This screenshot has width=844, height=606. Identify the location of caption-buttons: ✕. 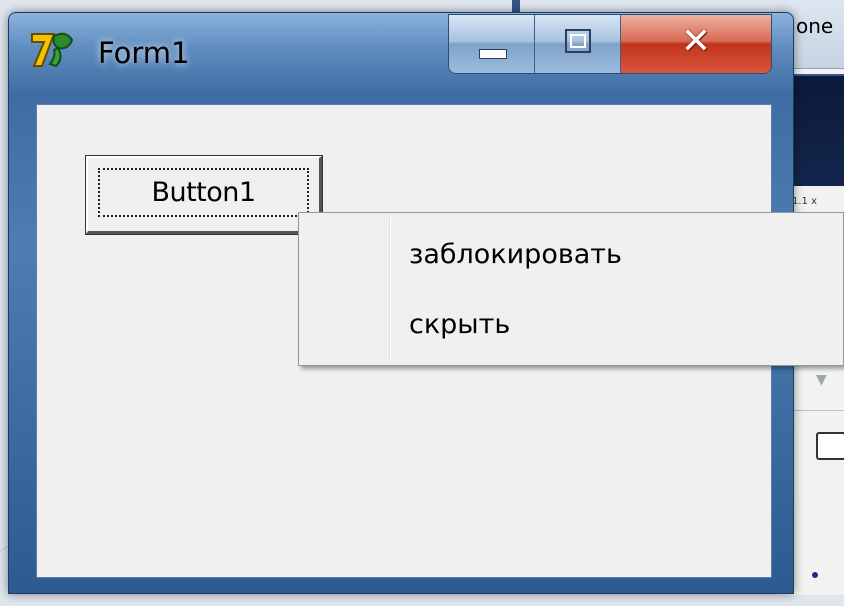
(610, 44).